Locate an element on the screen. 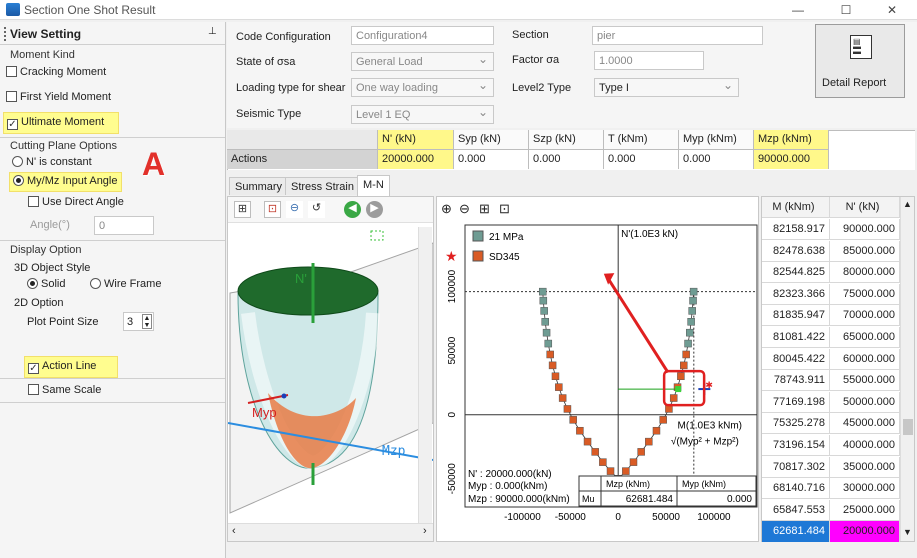 This screenshot has width=917, height=558. cell-m: 78743.911 is located at coordinates (796, 381).